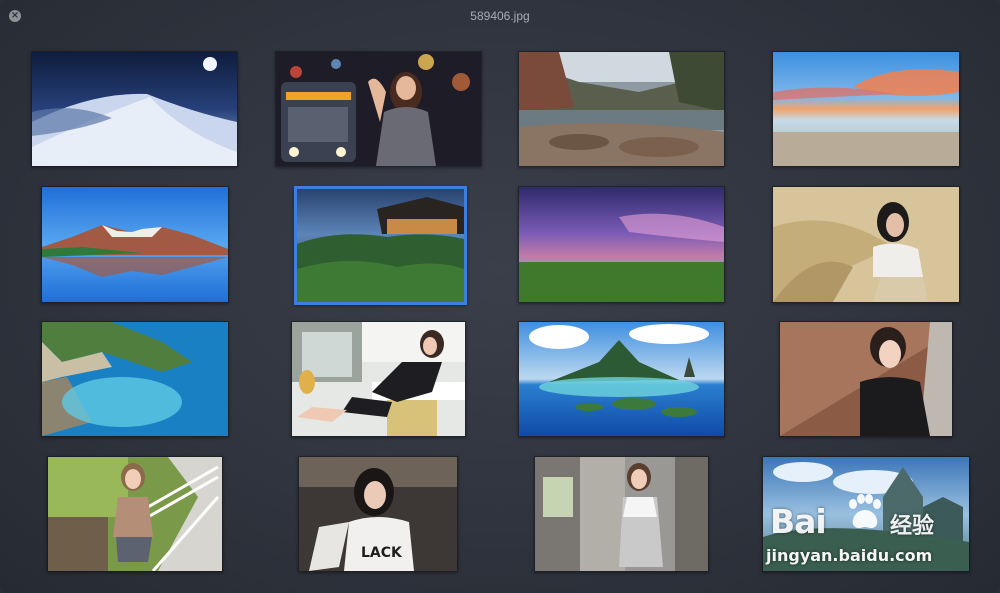  What do you see at coordinates (378, 379) in the screenshot?
I see `thumbnail-woman-cafe-table` at bounding box center [378, 379].